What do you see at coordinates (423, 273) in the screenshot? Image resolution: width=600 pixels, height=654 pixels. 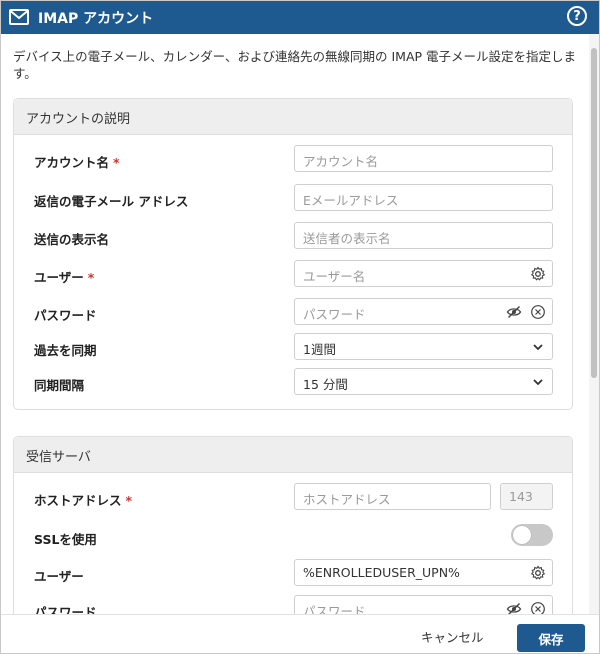 I see `user-input: ユーザー名` at bounding box center [423, 273].